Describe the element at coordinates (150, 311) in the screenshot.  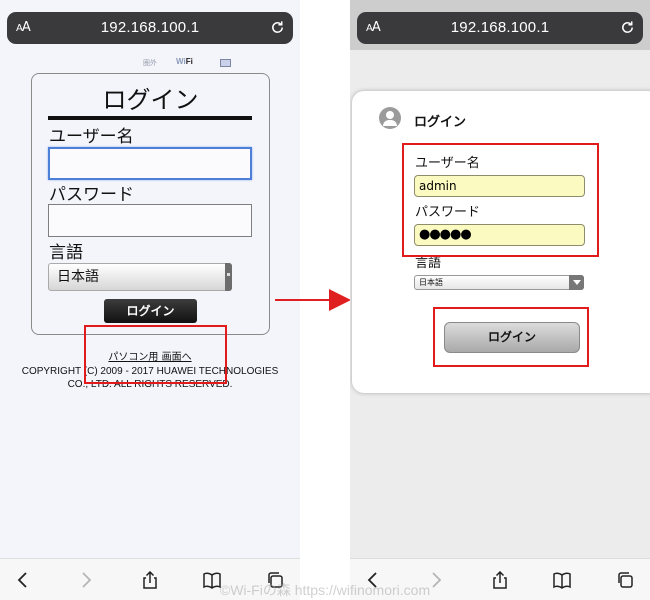
I see `login-button: ログイン` at that location.